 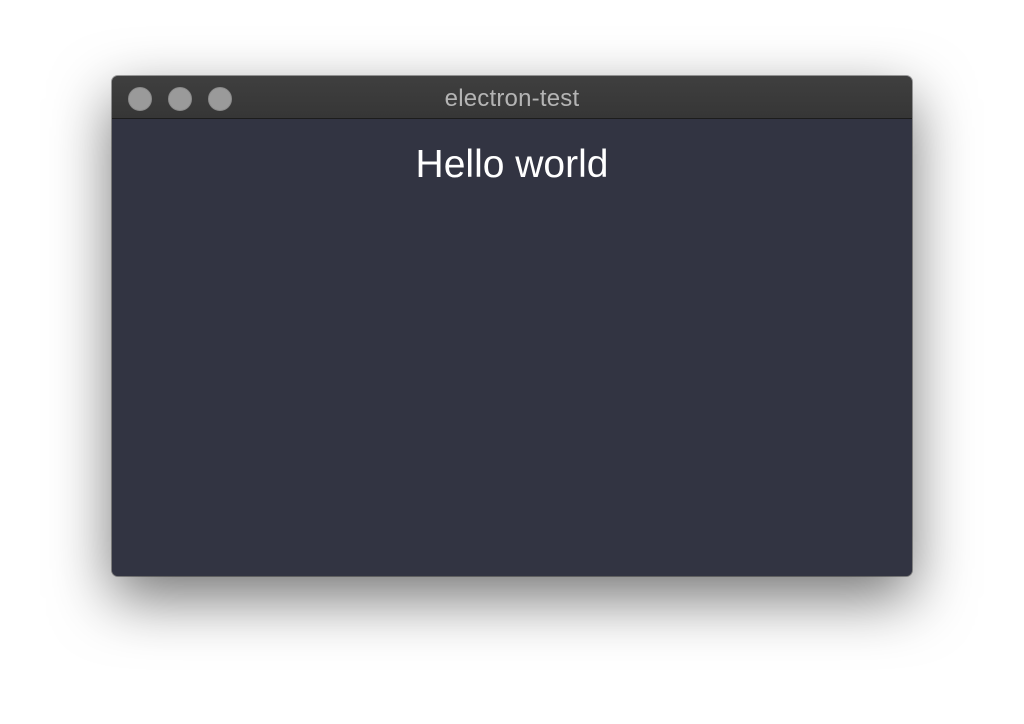 I want to click on page-heading: Hello world, so click(x=512, y=164).